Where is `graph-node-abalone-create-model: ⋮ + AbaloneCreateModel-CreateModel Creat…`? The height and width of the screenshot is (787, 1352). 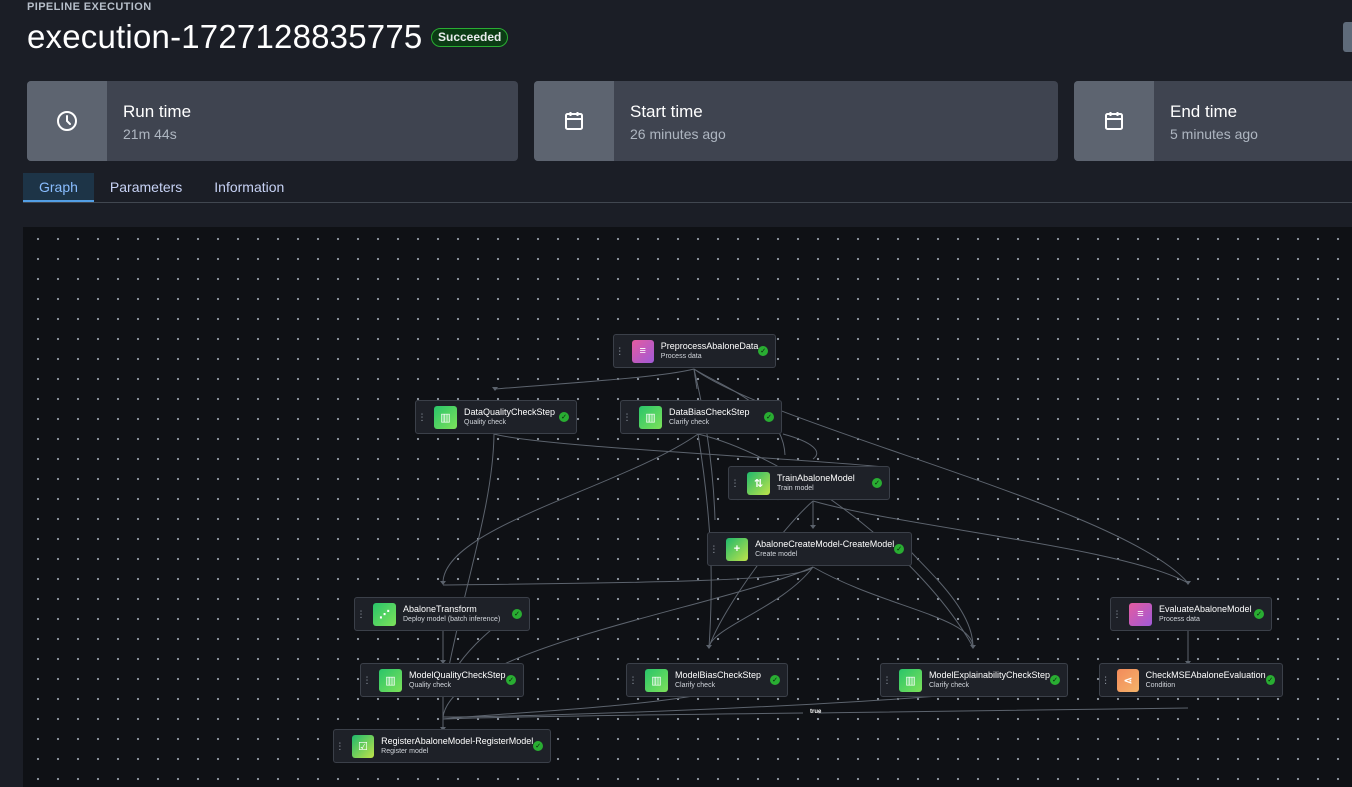
graph-node-abalone-create-model: ⋮ + AbaloneCreateModel-CreateModel Creat… is located at coordinates (809, 549).